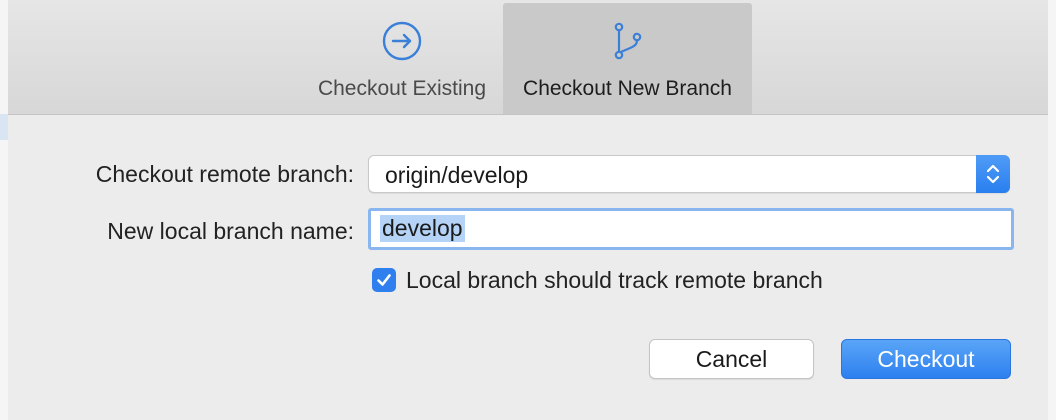  I want to click on arrow-circle-right-icon, so click(402, 41).